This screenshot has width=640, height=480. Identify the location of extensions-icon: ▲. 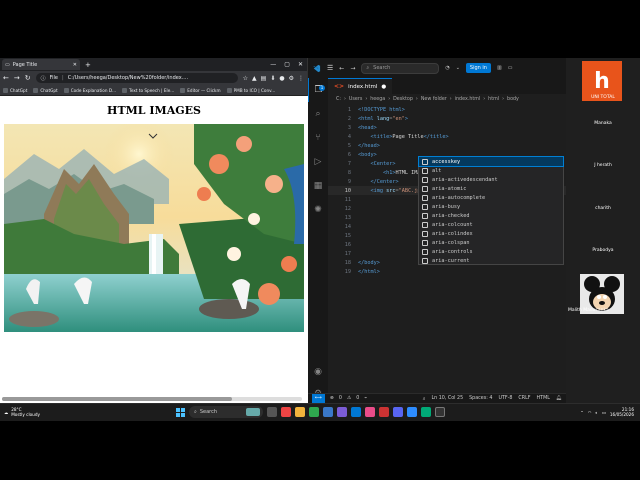
(254, 78).